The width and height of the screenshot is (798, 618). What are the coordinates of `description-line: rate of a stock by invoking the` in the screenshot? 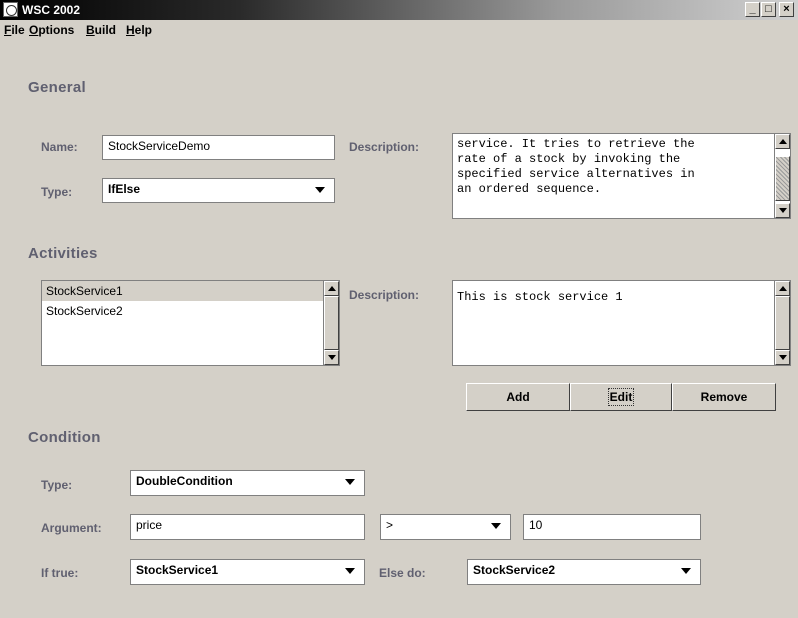 It's located at (569, 159).